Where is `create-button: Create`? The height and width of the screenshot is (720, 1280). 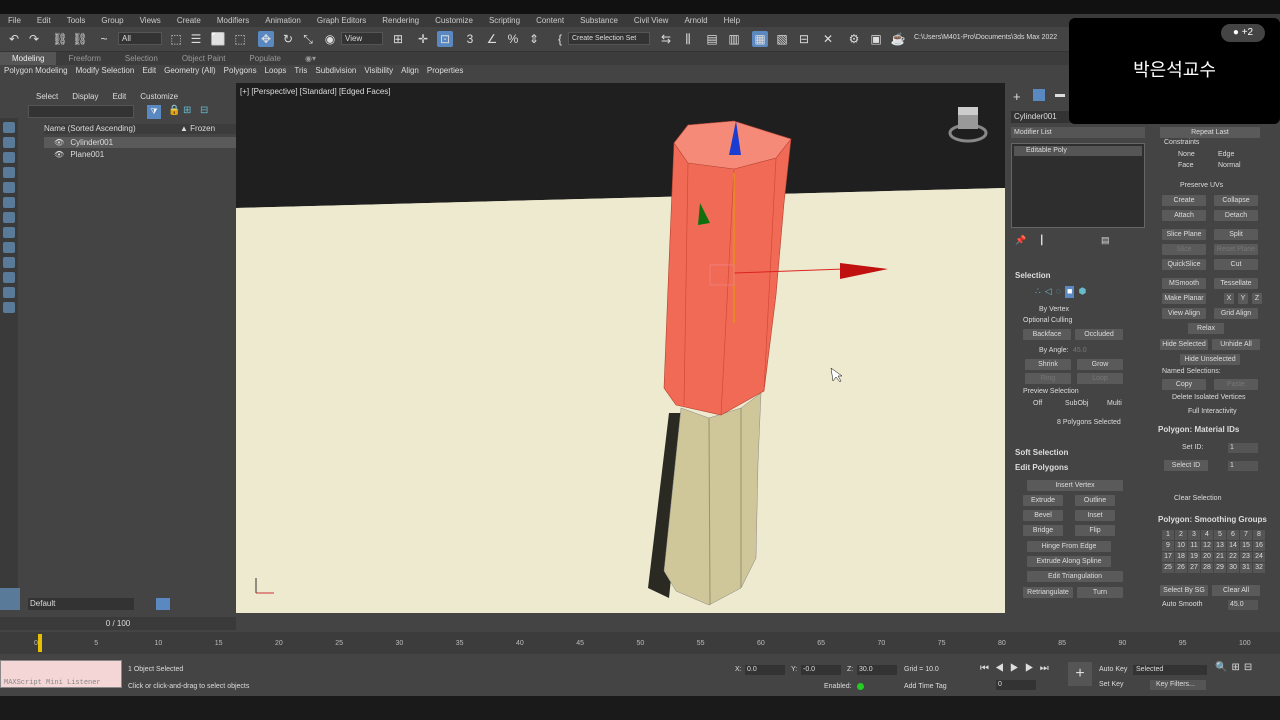
create-button: Create is located at coordinates (1184, 200).